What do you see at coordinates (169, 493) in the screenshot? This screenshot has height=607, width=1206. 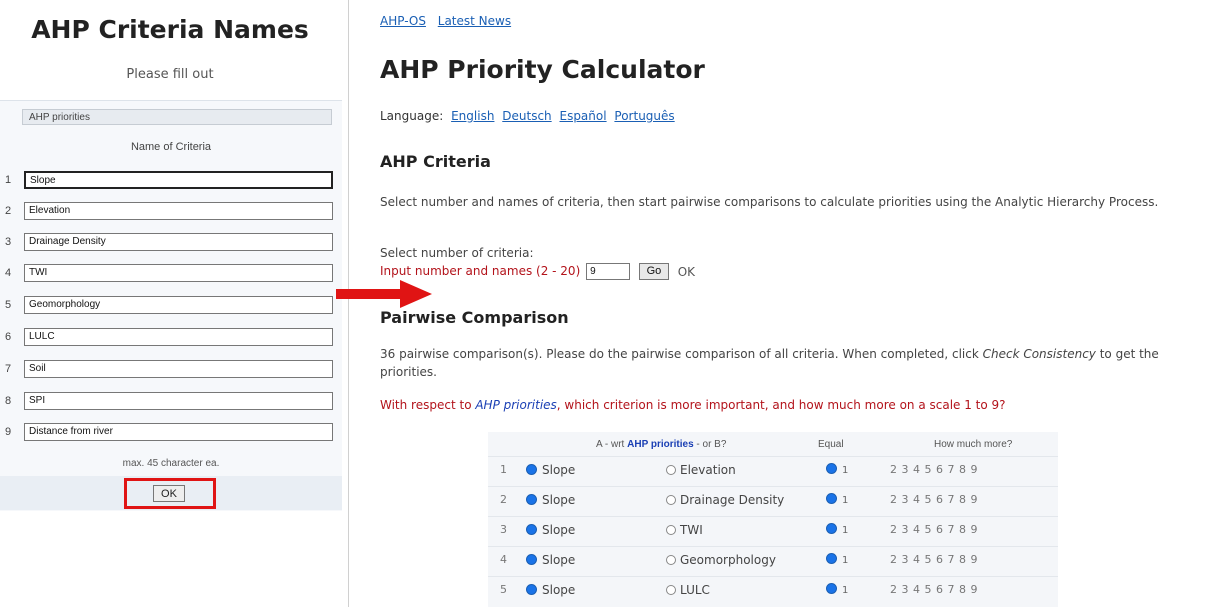 I see `ok-button: OK` at bounding box center [169, 493].